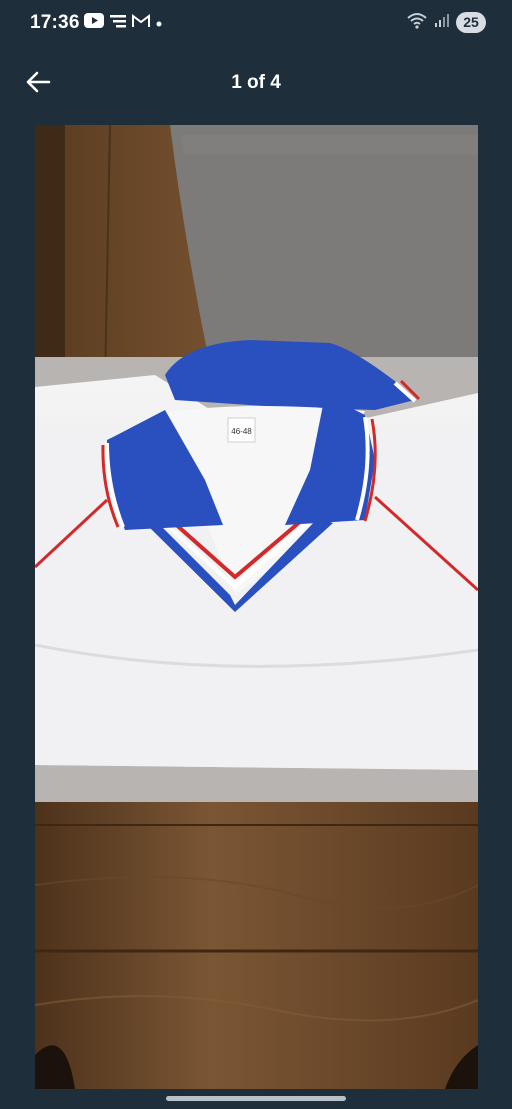  I want to click on status-bar: 17:36 25, so click(256, 22).